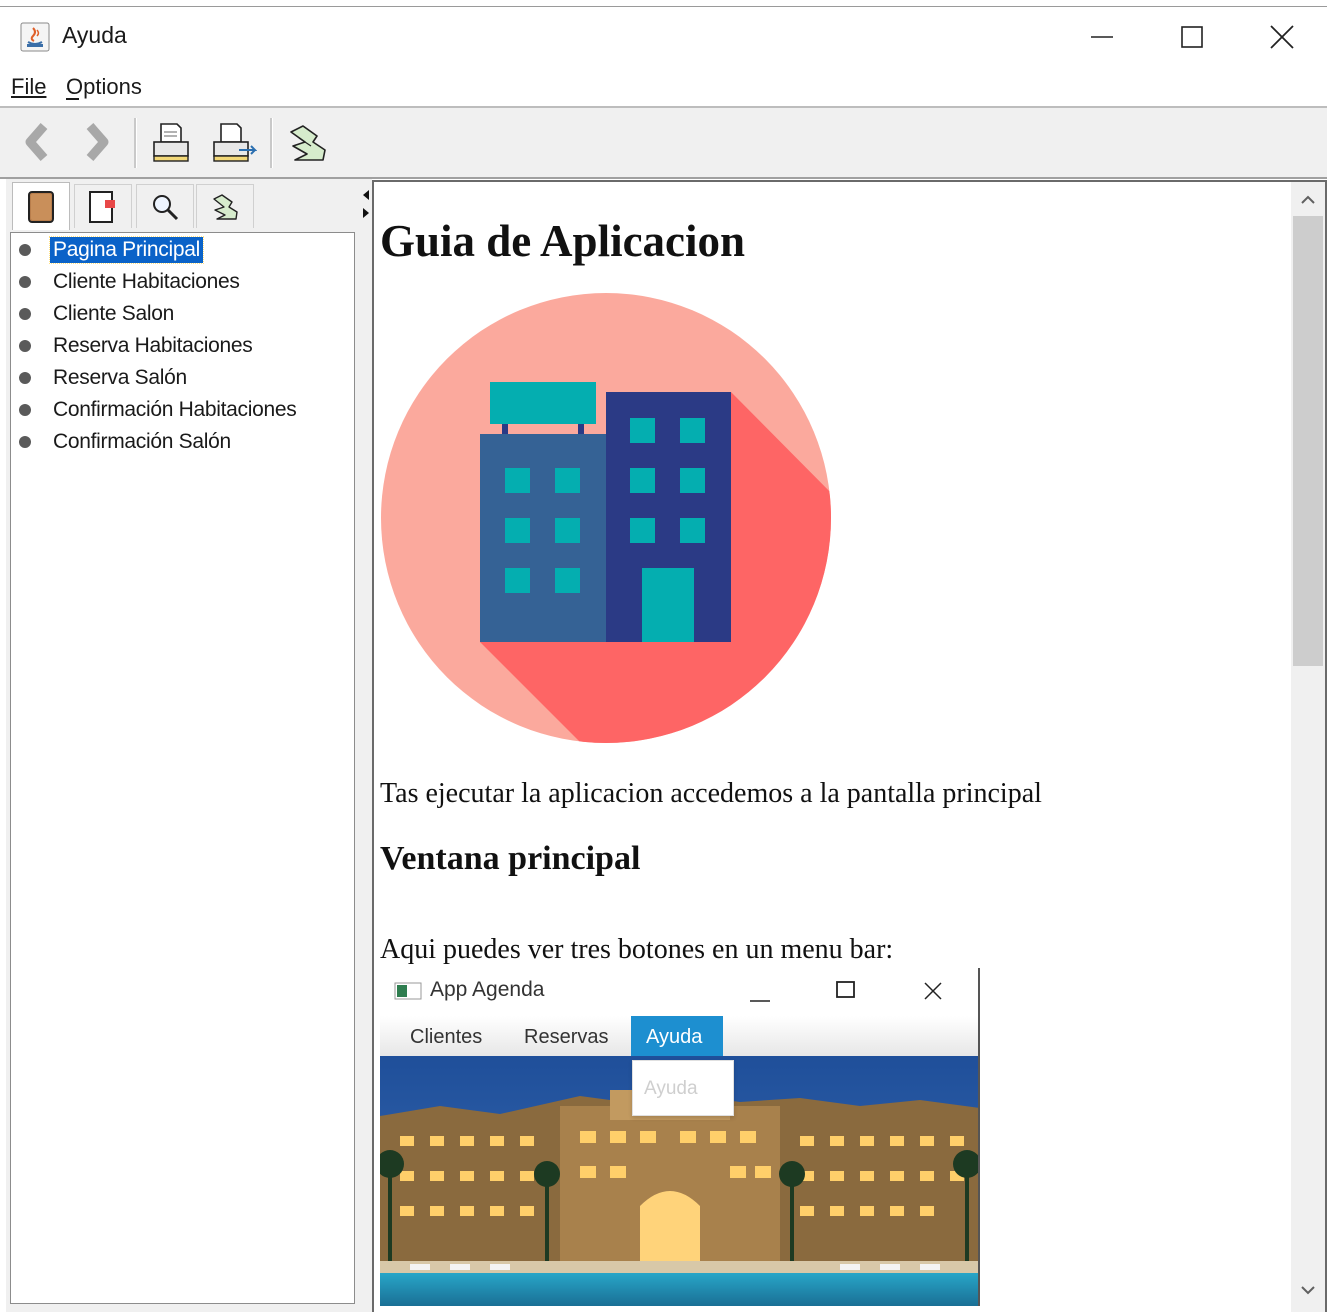 The height and width of the screenshot is (1312, 1327). I want to click on tree-item-label: Reserva Salón, so click(120, 377).